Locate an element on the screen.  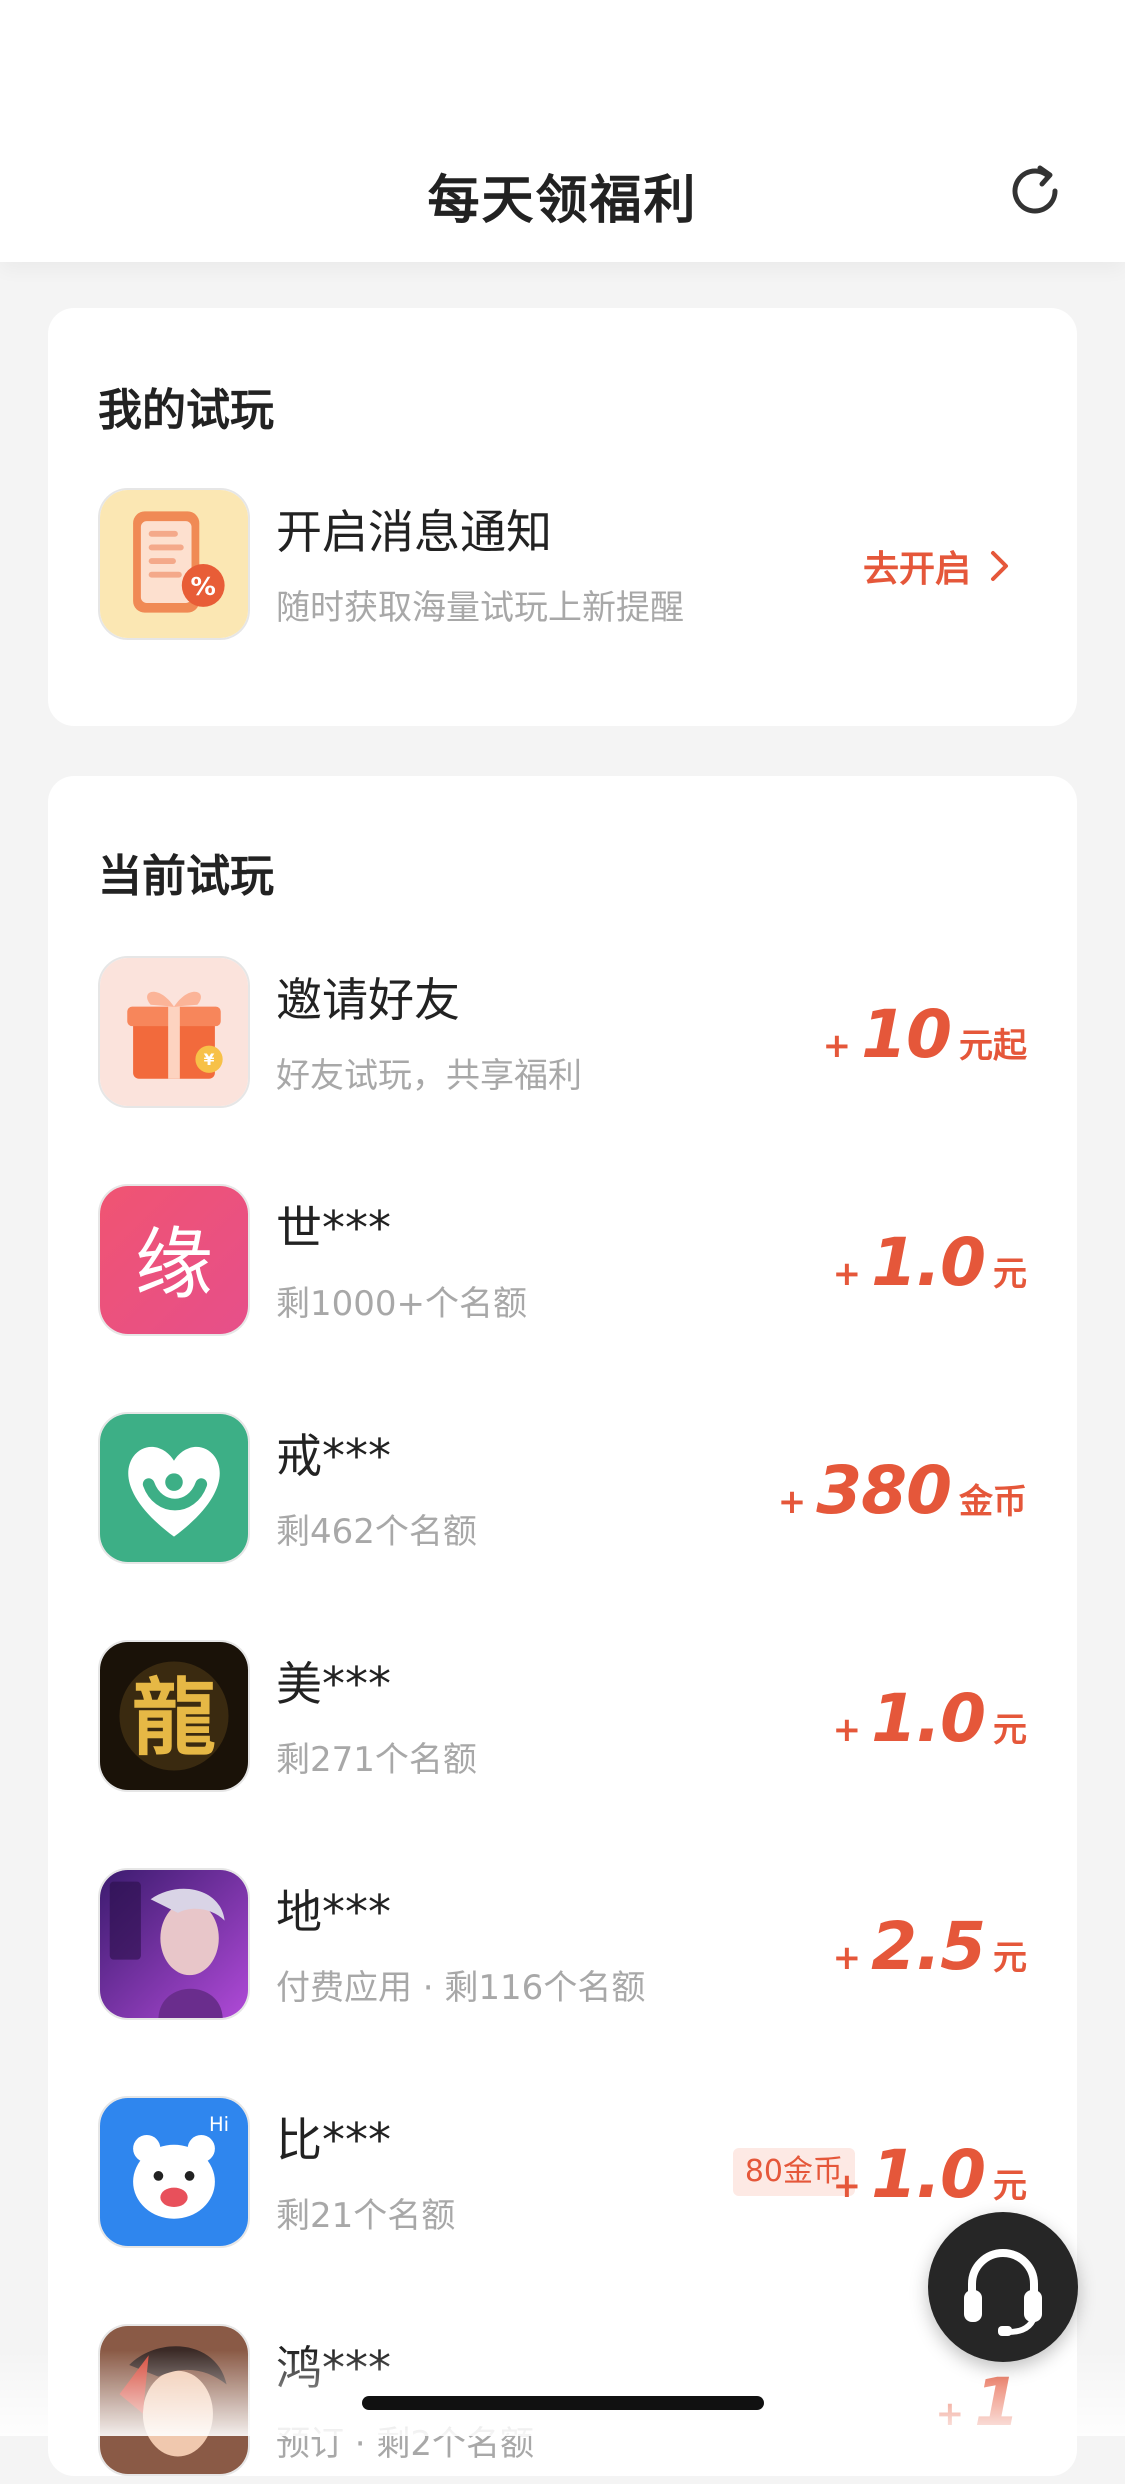
enable-notification-button: 去开启 is located at coordinates (937, 566).